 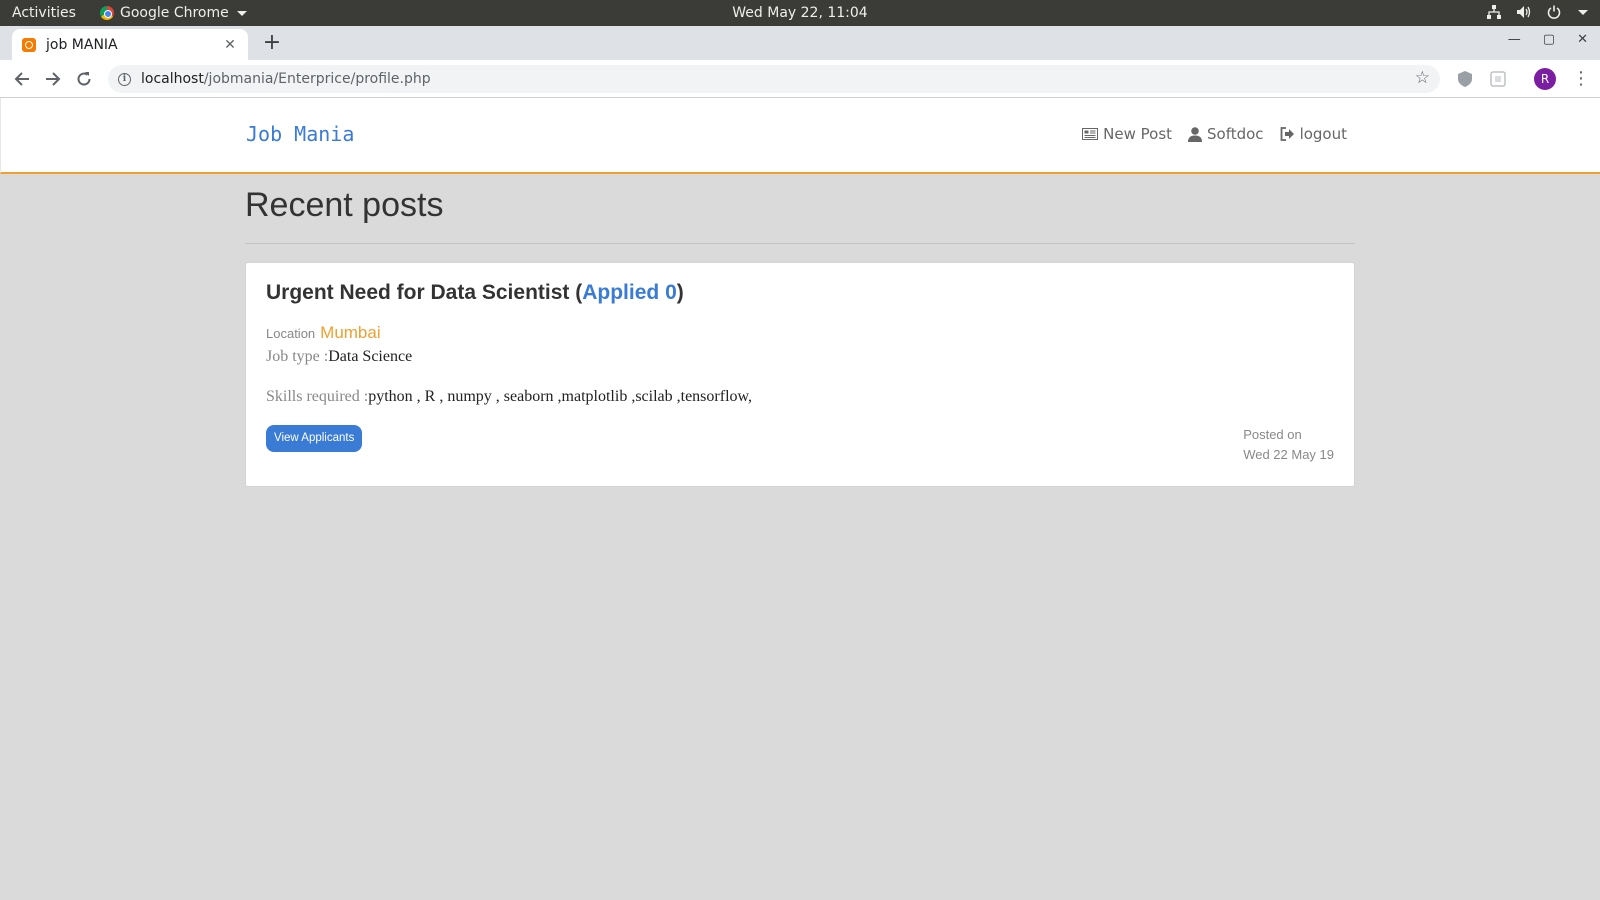 I want to click on back-button, so click(x=22, y=79).